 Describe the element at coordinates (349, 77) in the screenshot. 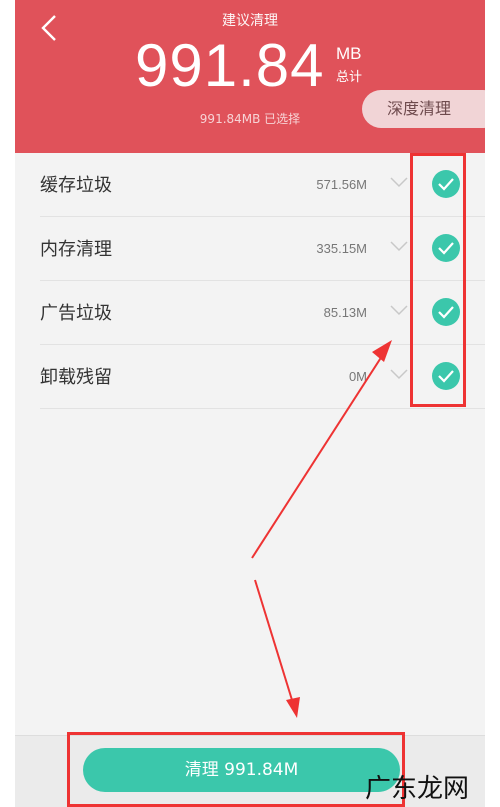

I see `total-label: 总计` at that location.